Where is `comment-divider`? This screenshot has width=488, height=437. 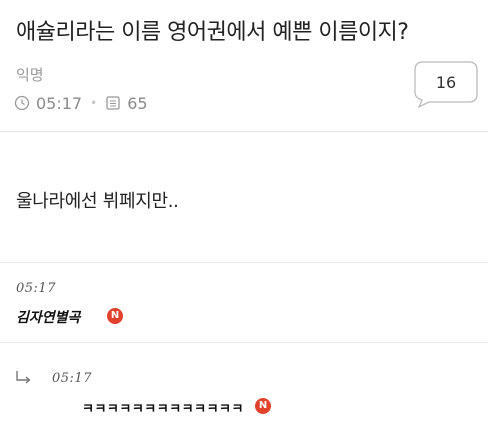 comment-divider is located at coordinates (244, 342).